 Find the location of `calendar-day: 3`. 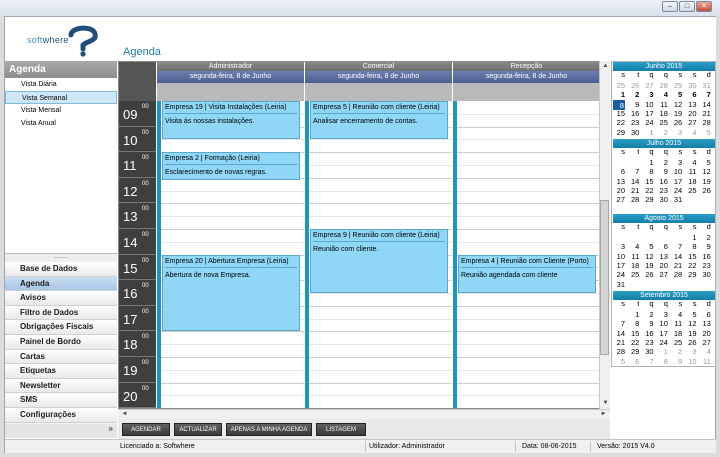

calendar-day: 3 is located at coordinates (676, 133).